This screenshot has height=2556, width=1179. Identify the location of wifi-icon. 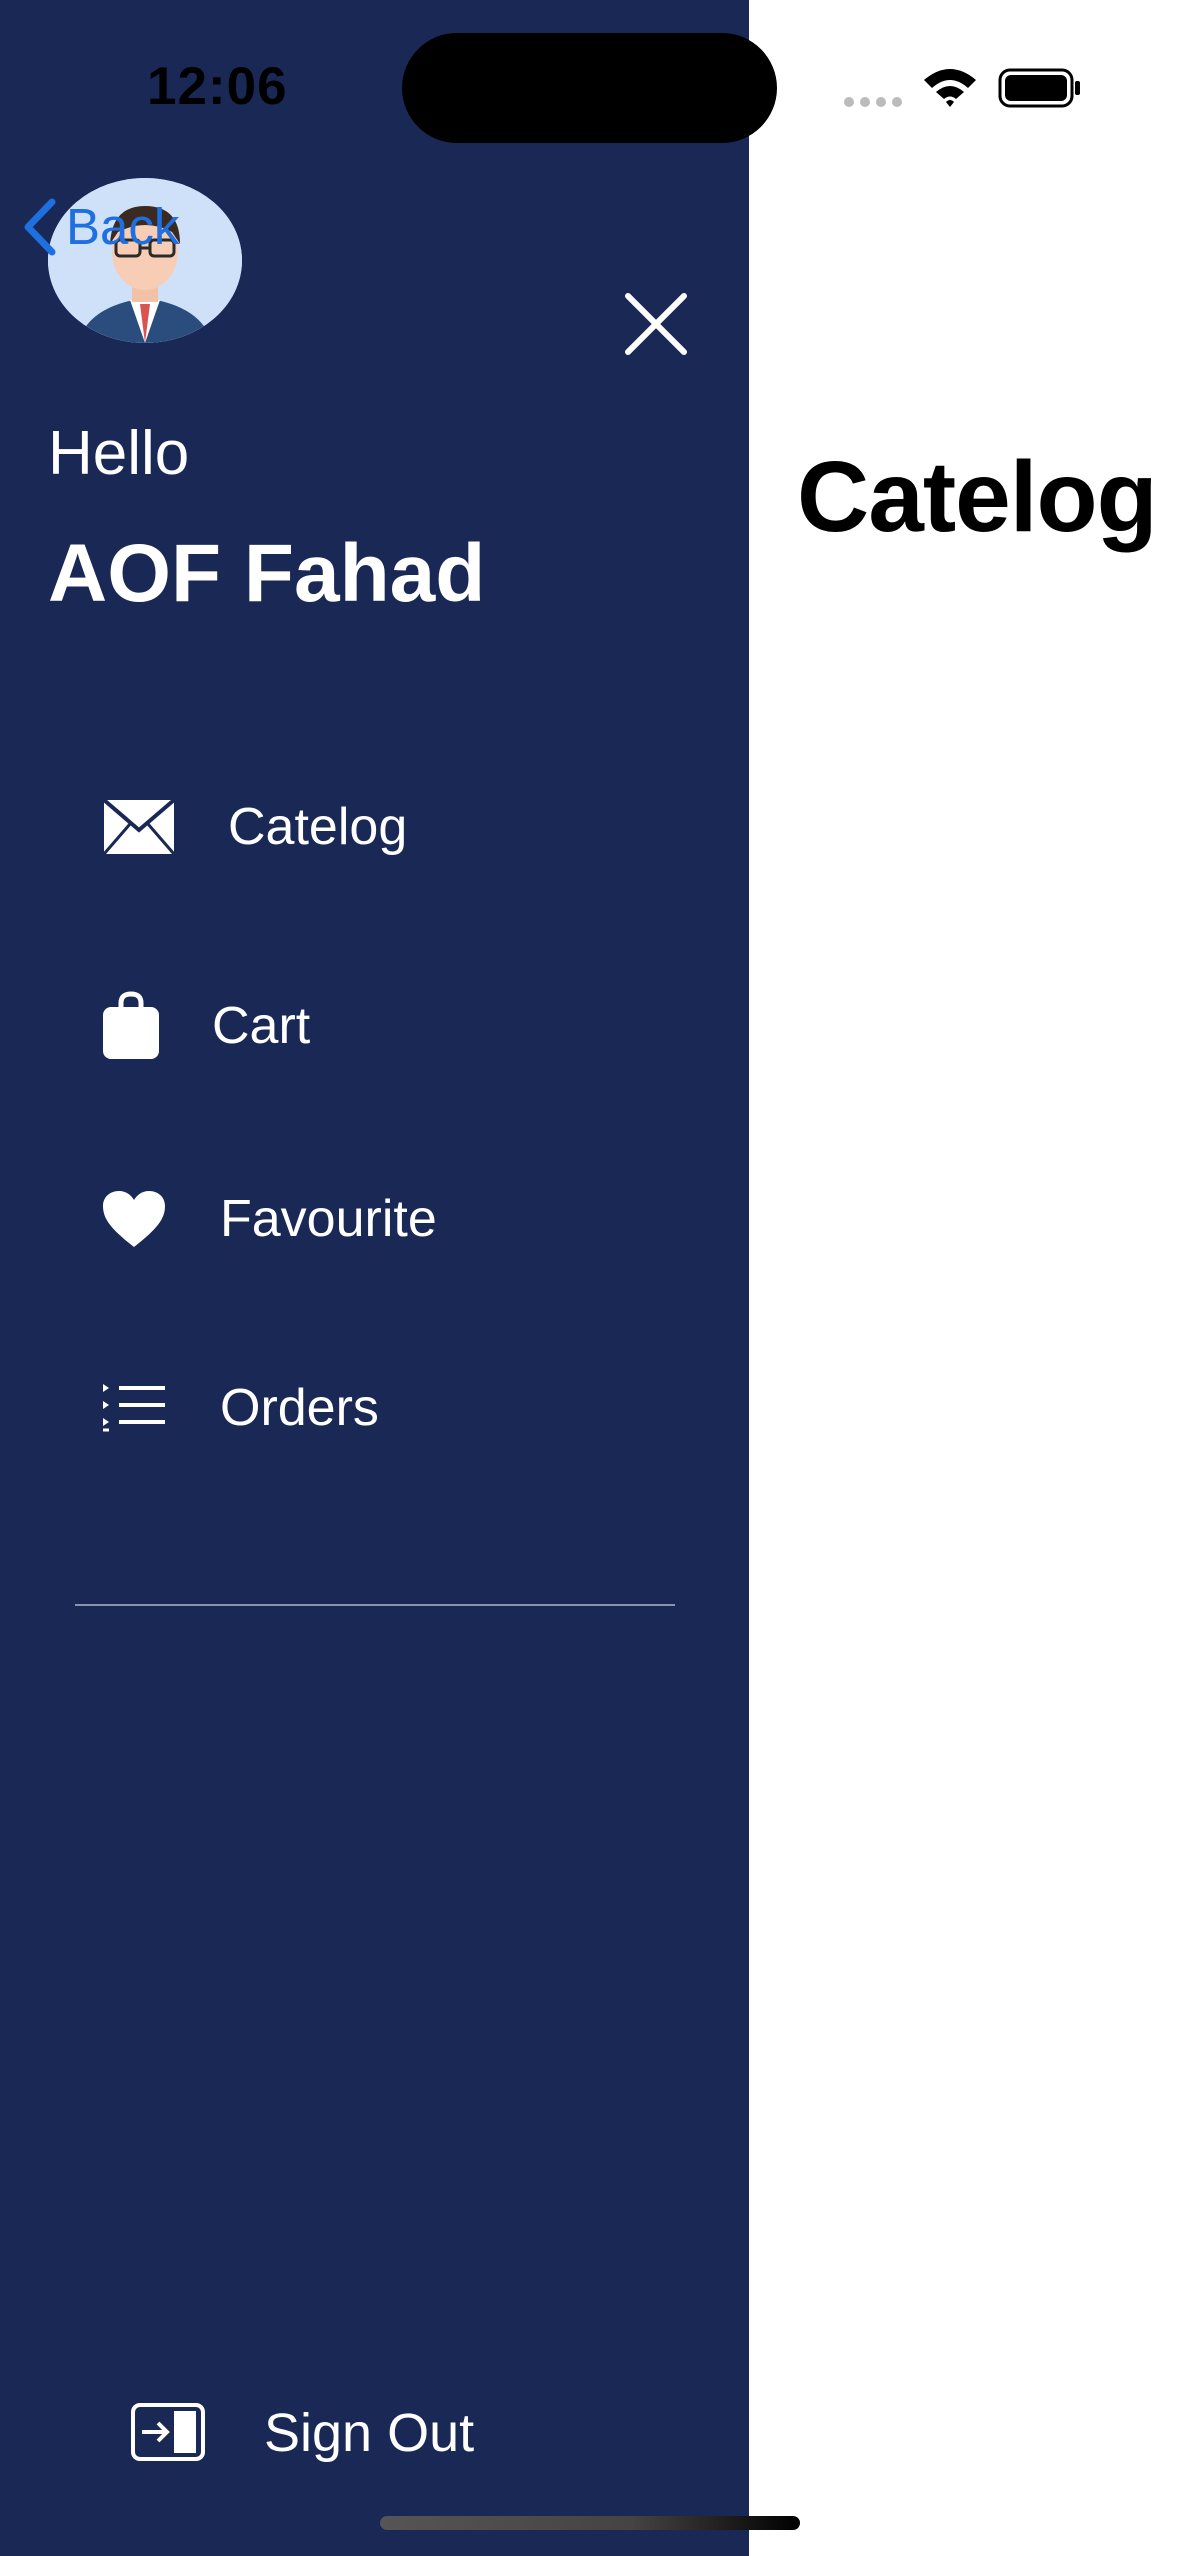
(950, 89).